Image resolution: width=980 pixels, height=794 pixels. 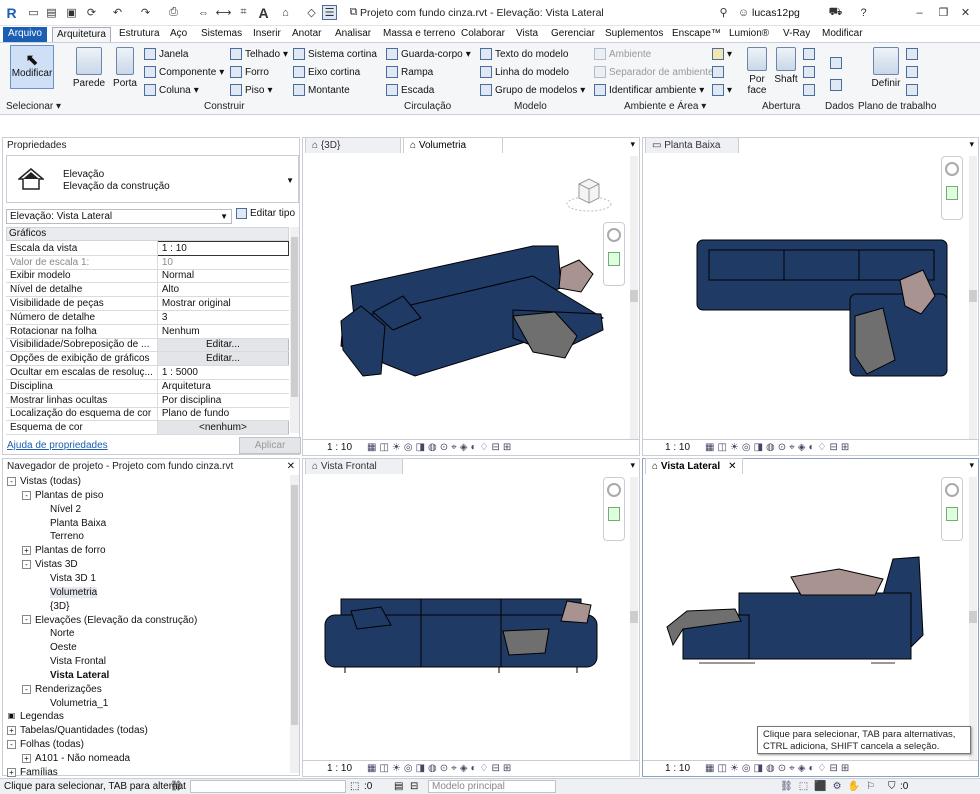 I want to click on text-icon: A, so click(x=263, y=13).